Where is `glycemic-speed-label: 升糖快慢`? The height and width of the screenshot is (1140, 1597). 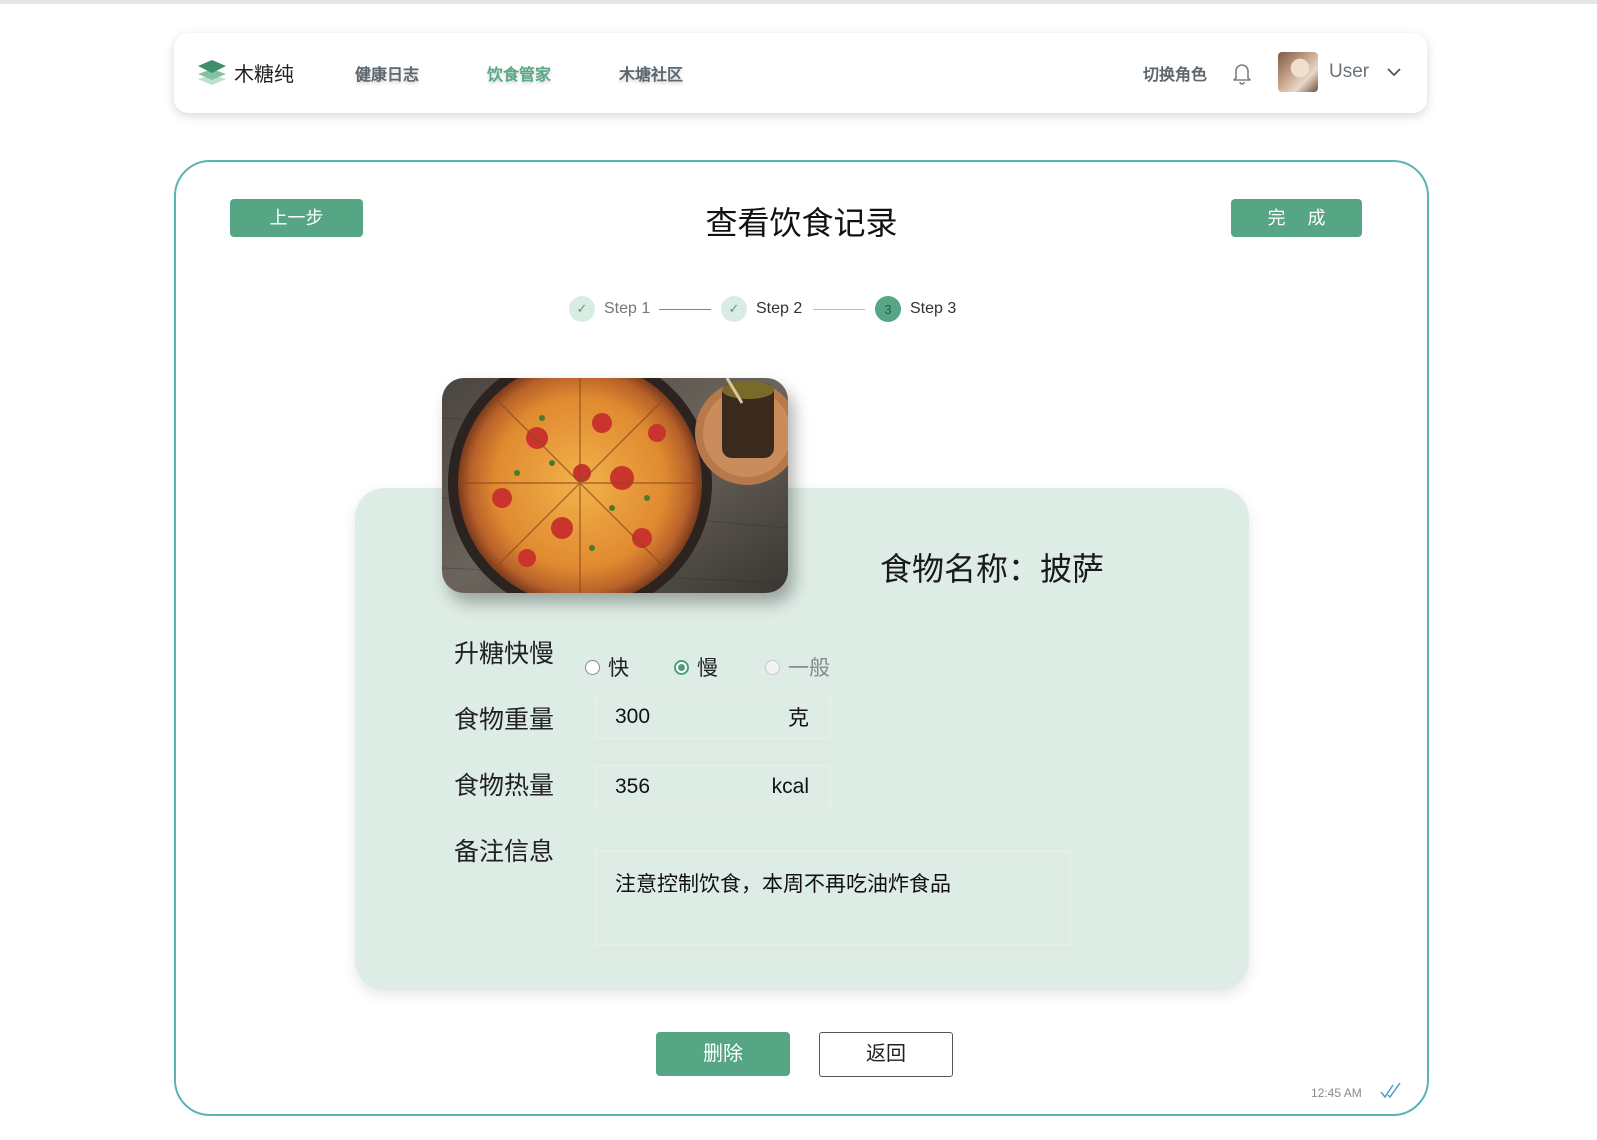
glycemic-speed-label: 升糖快慢 is located at coordinates (504, 654).